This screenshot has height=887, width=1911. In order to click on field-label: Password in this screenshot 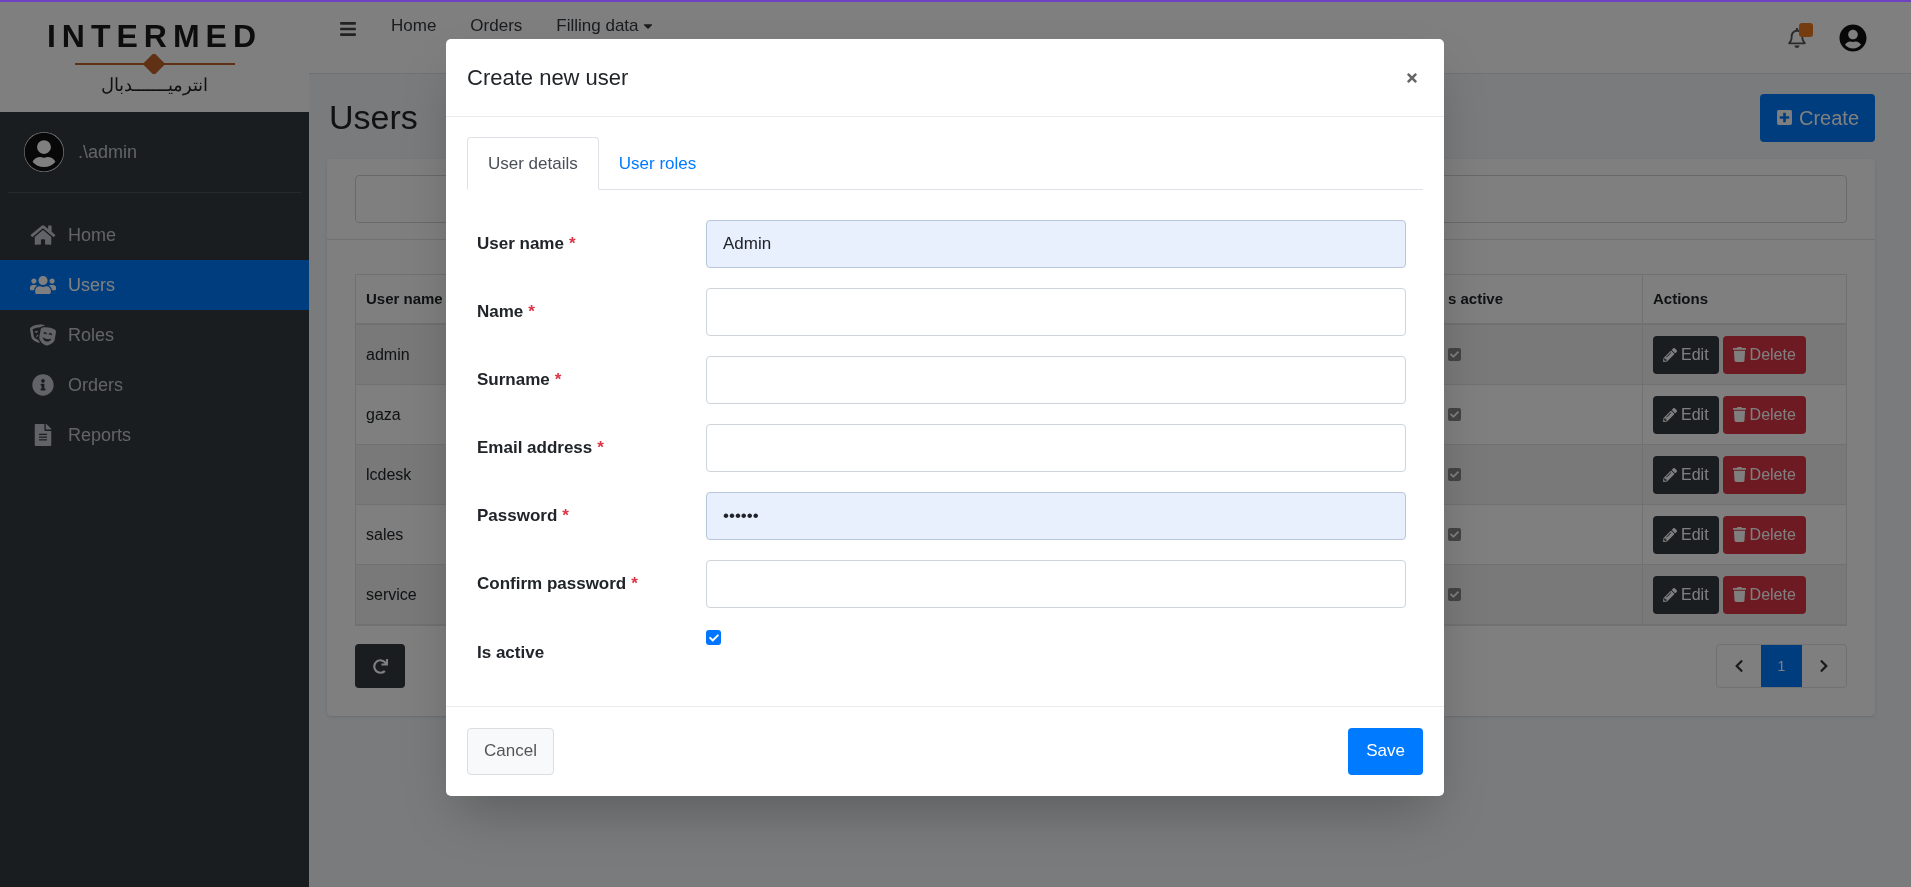, I will do `click(517, 516)`.